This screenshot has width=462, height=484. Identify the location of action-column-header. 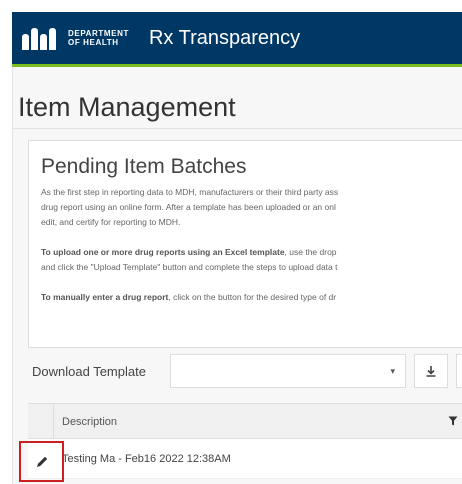
(41, 422).